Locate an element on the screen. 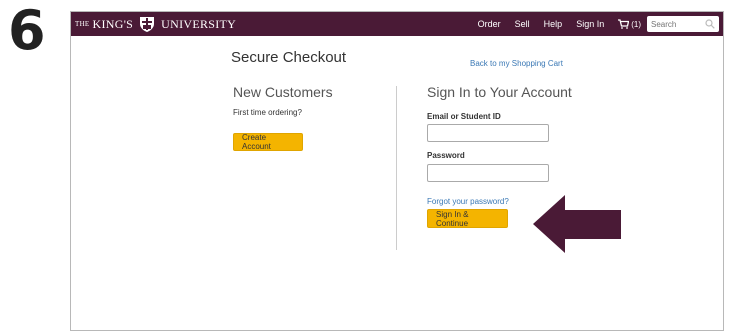  sign-in-section: Sign In to Your Account is located at coordinates (527, 92).